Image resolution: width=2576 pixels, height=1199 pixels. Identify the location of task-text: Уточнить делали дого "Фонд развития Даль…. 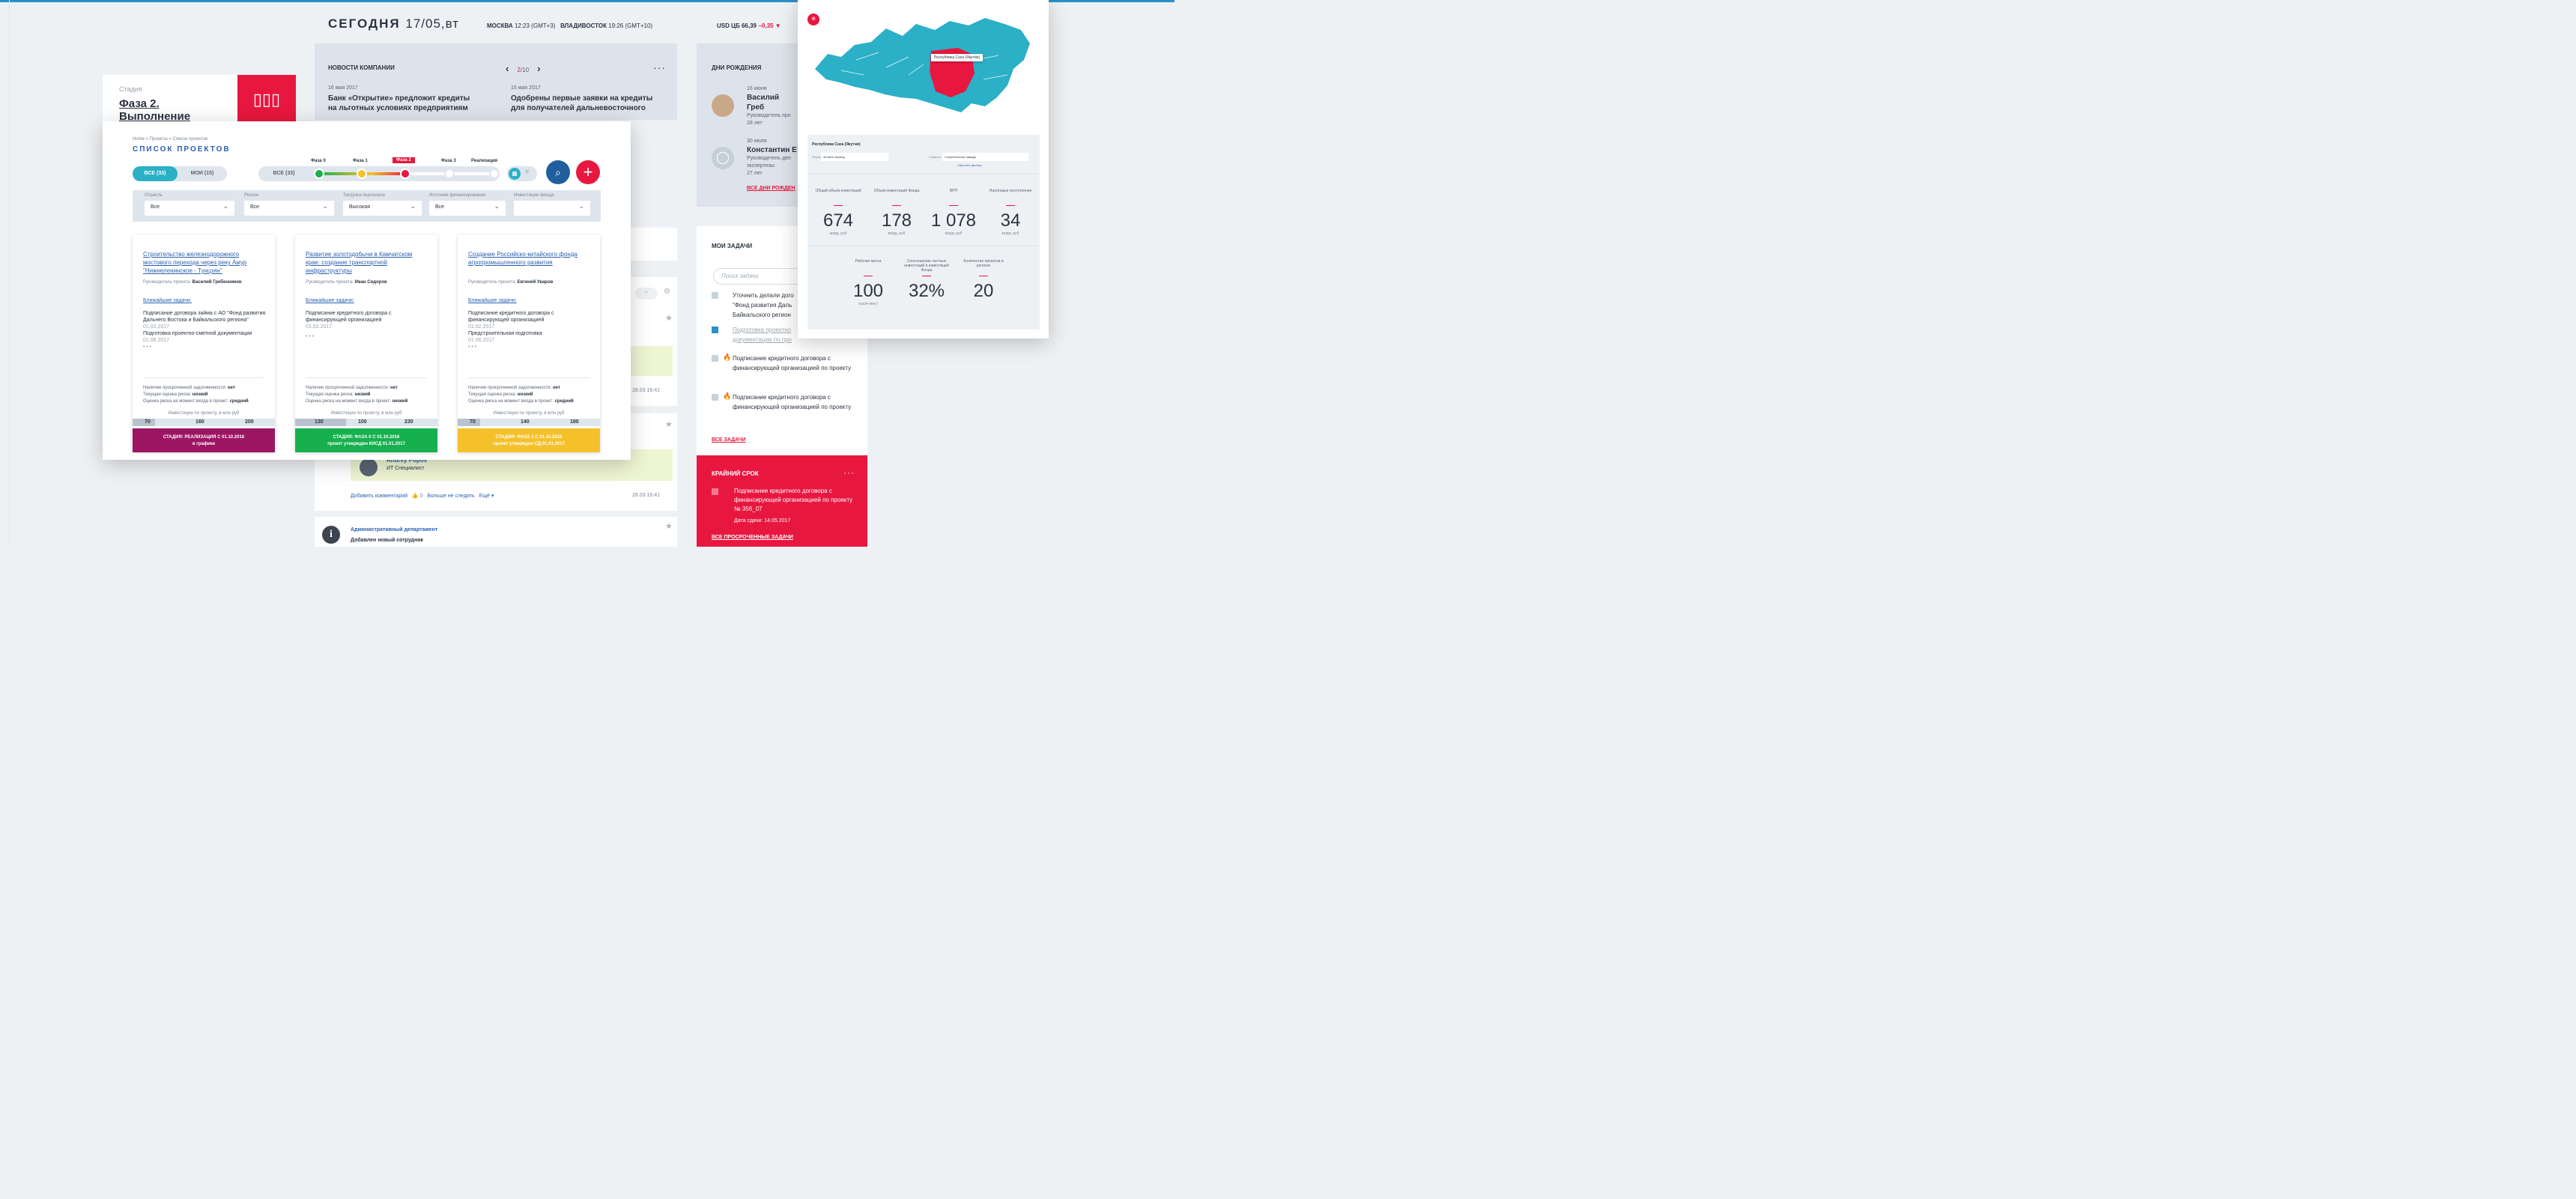
(763, 305).